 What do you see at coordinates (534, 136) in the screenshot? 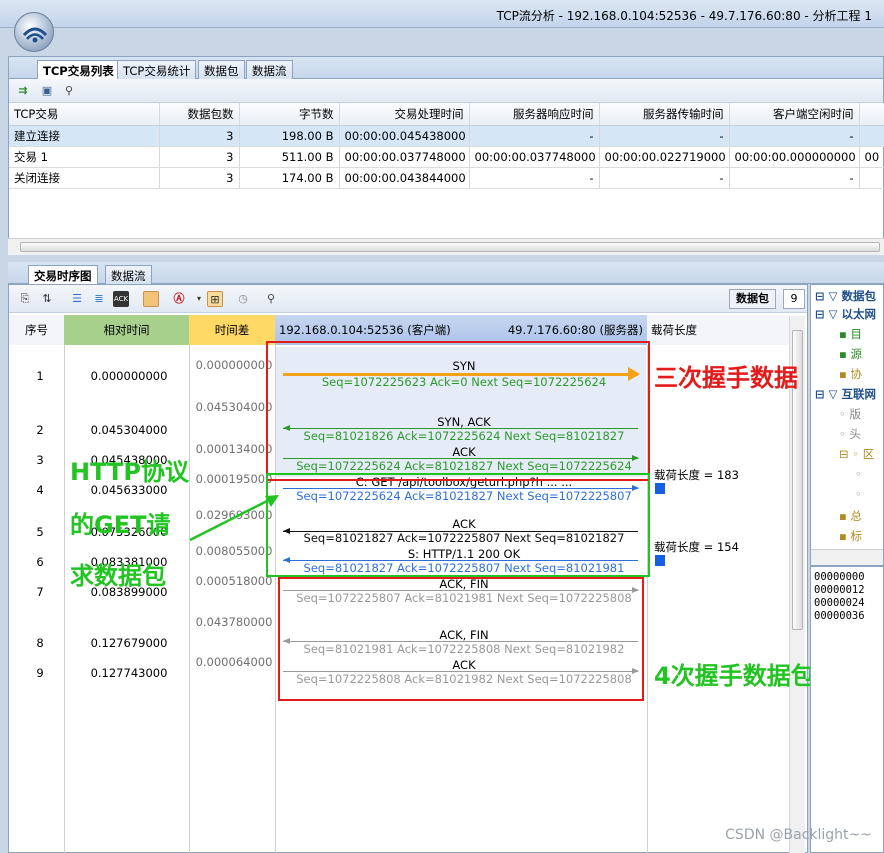
I see `cell-resp: -` at bounding box center [534, 136].